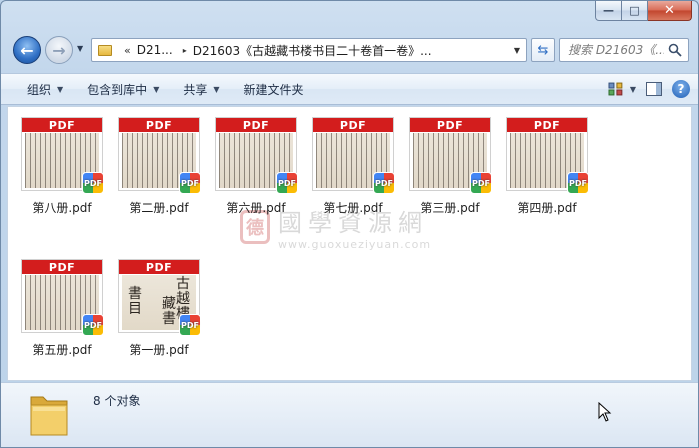 This screenshot has height=448, width=699. I want to click on share-label: 共享, so click(195, 89).